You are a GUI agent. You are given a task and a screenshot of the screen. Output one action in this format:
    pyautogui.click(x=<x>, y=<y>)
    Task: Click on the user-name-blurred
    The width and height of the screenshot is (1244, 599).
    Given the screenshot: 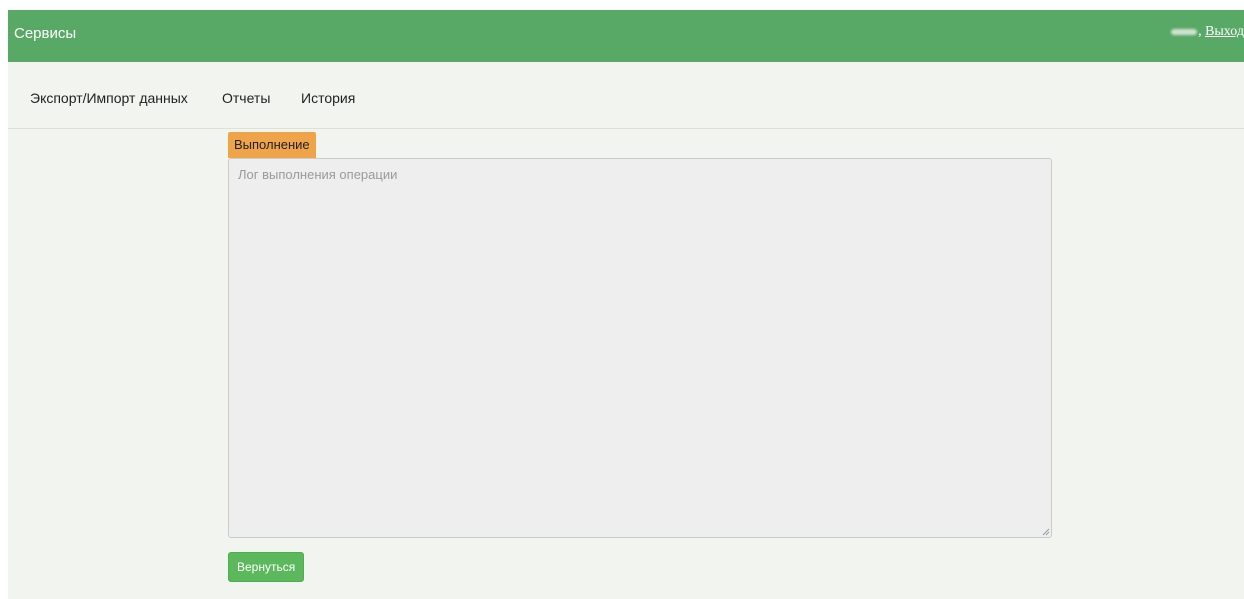 What is the action you would take?
    pyautogui.click(x=1184, y=31)
    